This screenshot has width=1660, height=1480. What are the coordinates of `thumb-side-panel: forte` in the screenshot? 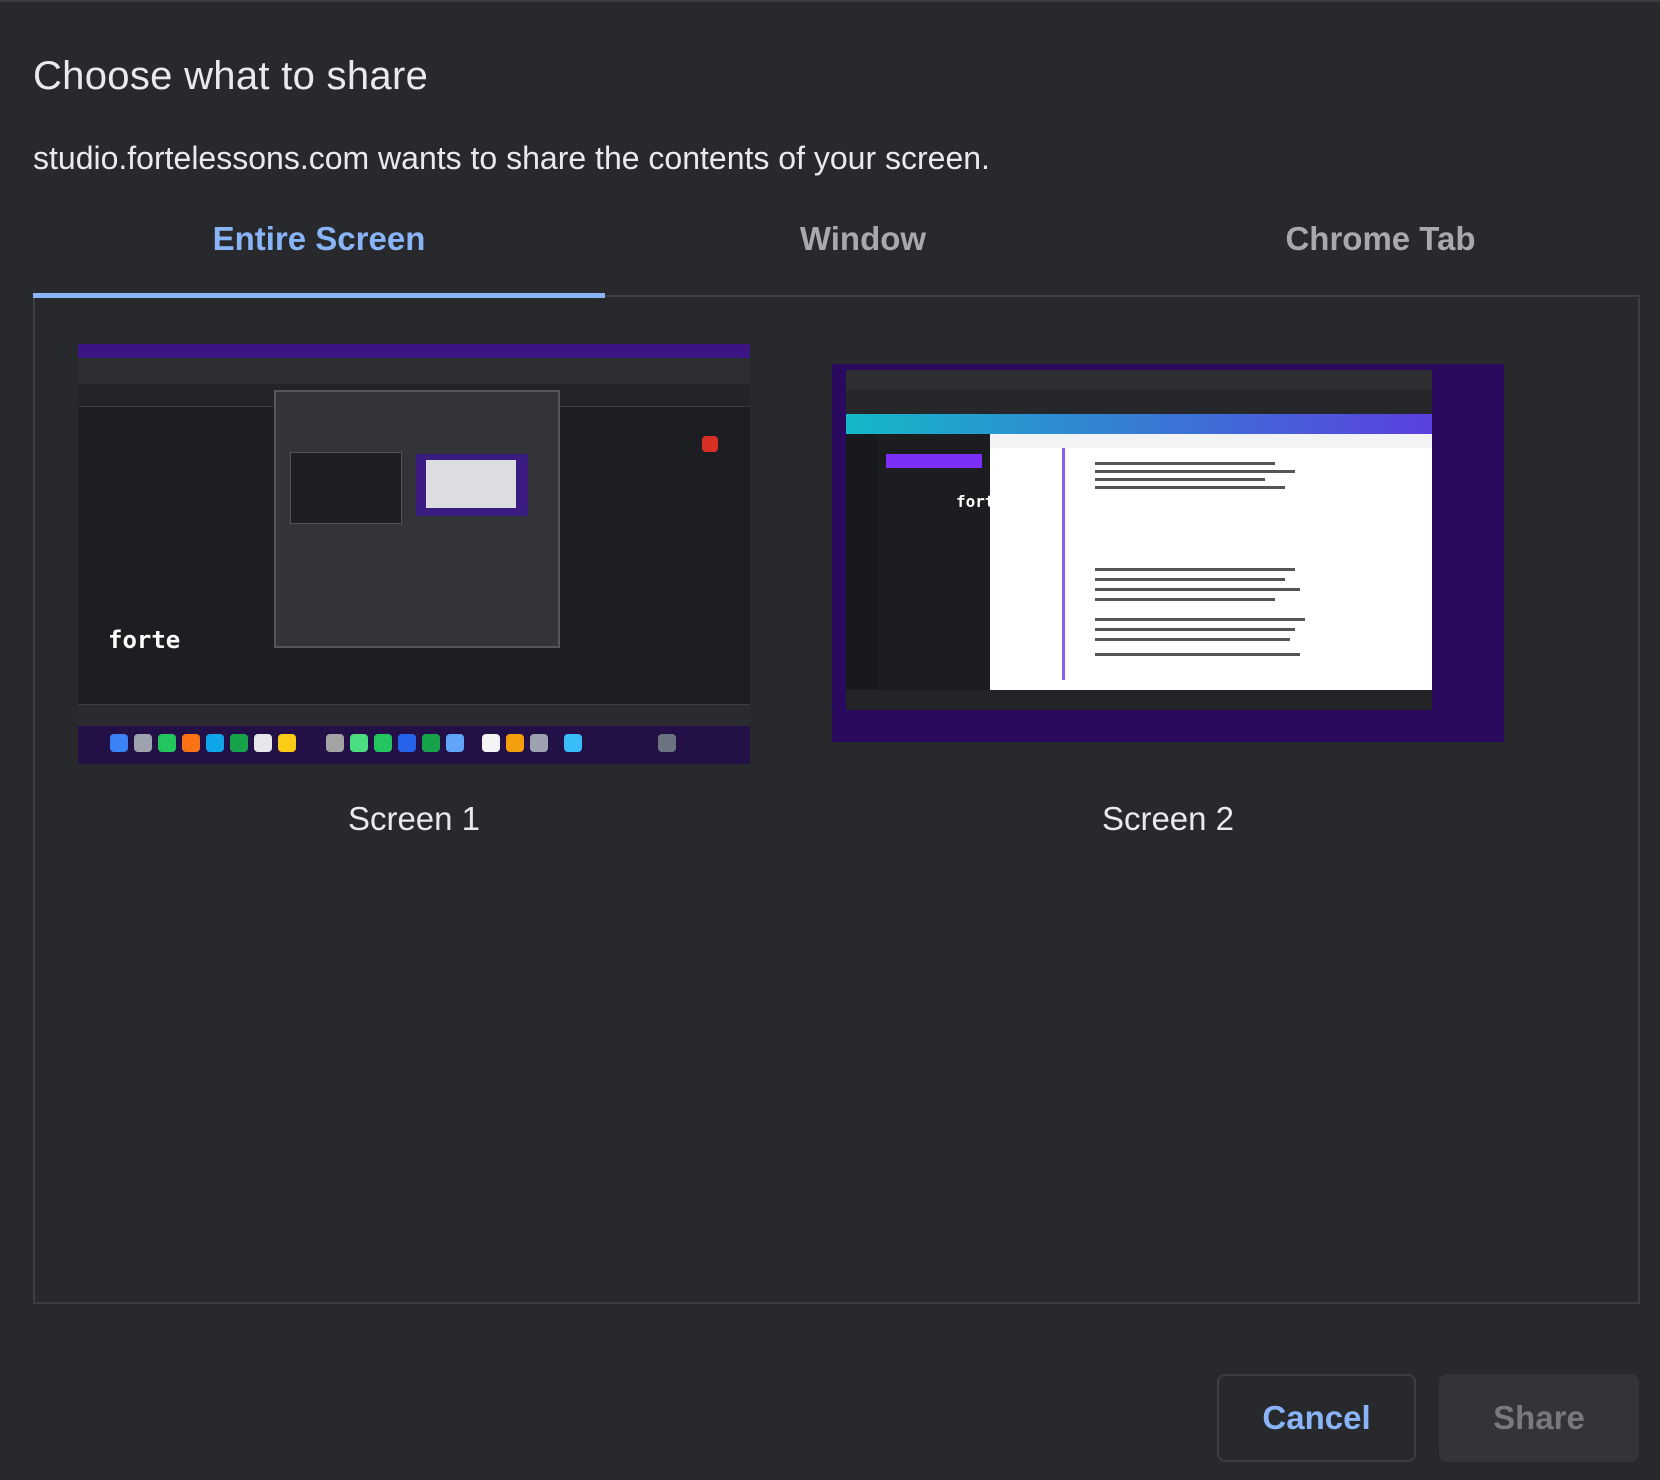 It's located at (941, 562).